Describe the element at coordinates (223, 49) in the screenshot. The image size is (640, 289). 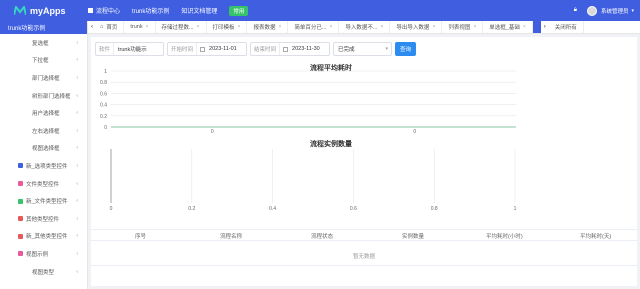
I see `start-date-value: 2023-11-01` at that location.